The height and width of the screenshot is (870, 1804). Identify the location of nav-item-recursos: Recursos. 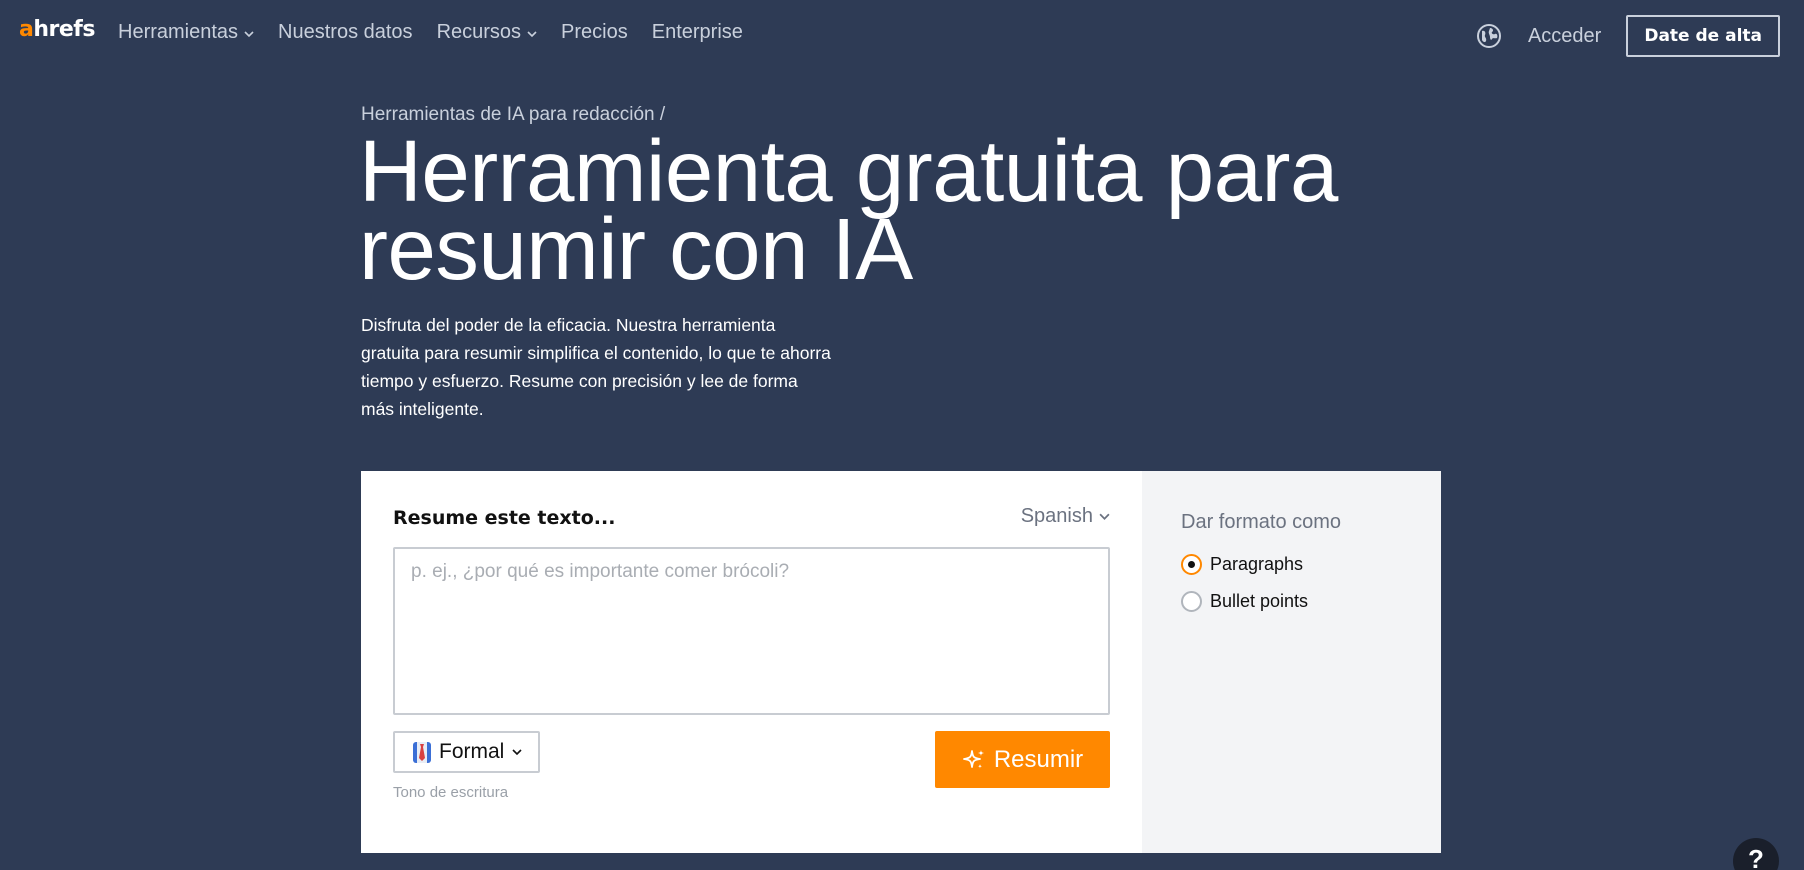
(487, 32).